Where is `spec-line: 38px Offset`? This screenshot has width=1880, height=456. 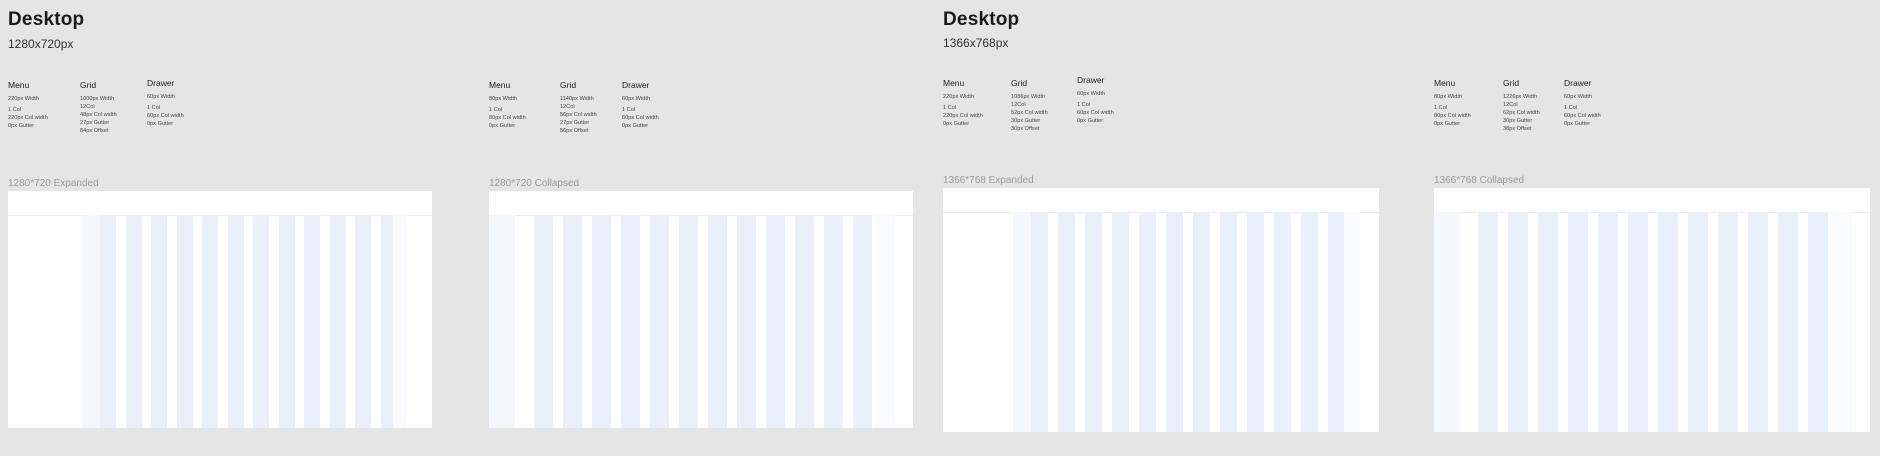
spec-line: 38px Offset is located at coordinates (1517, 129).